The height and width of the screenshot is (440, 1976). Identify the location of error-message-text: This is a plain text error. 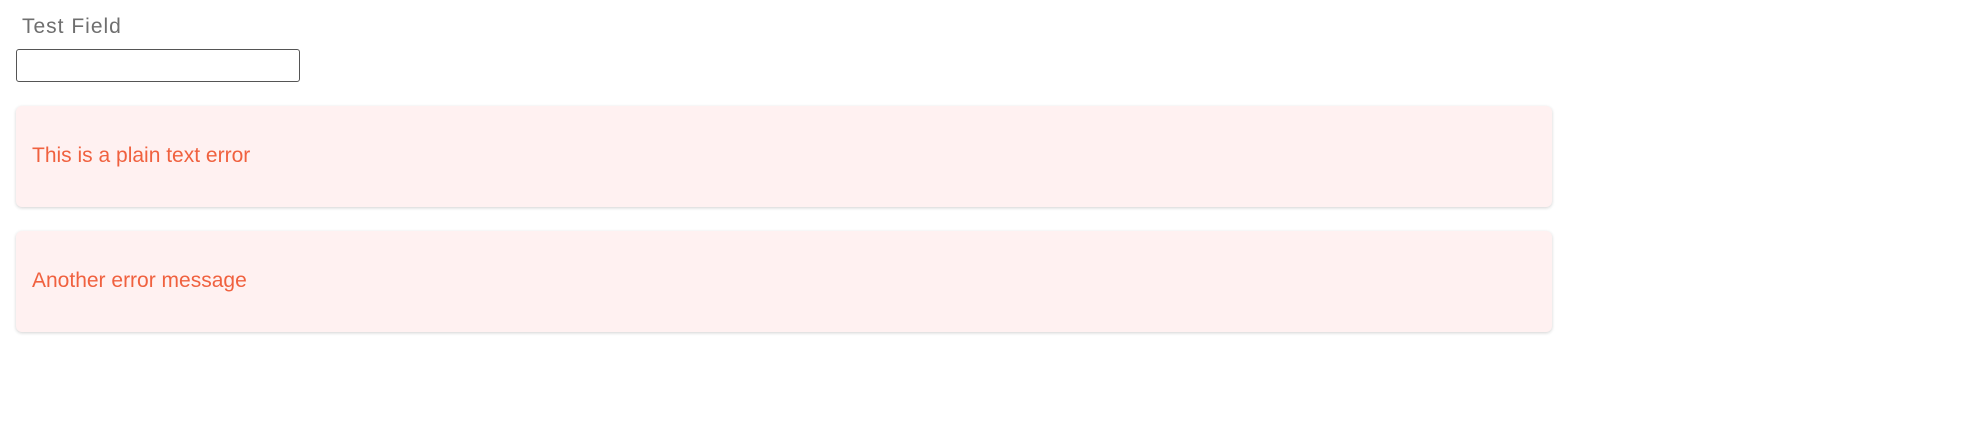
(141, 155).